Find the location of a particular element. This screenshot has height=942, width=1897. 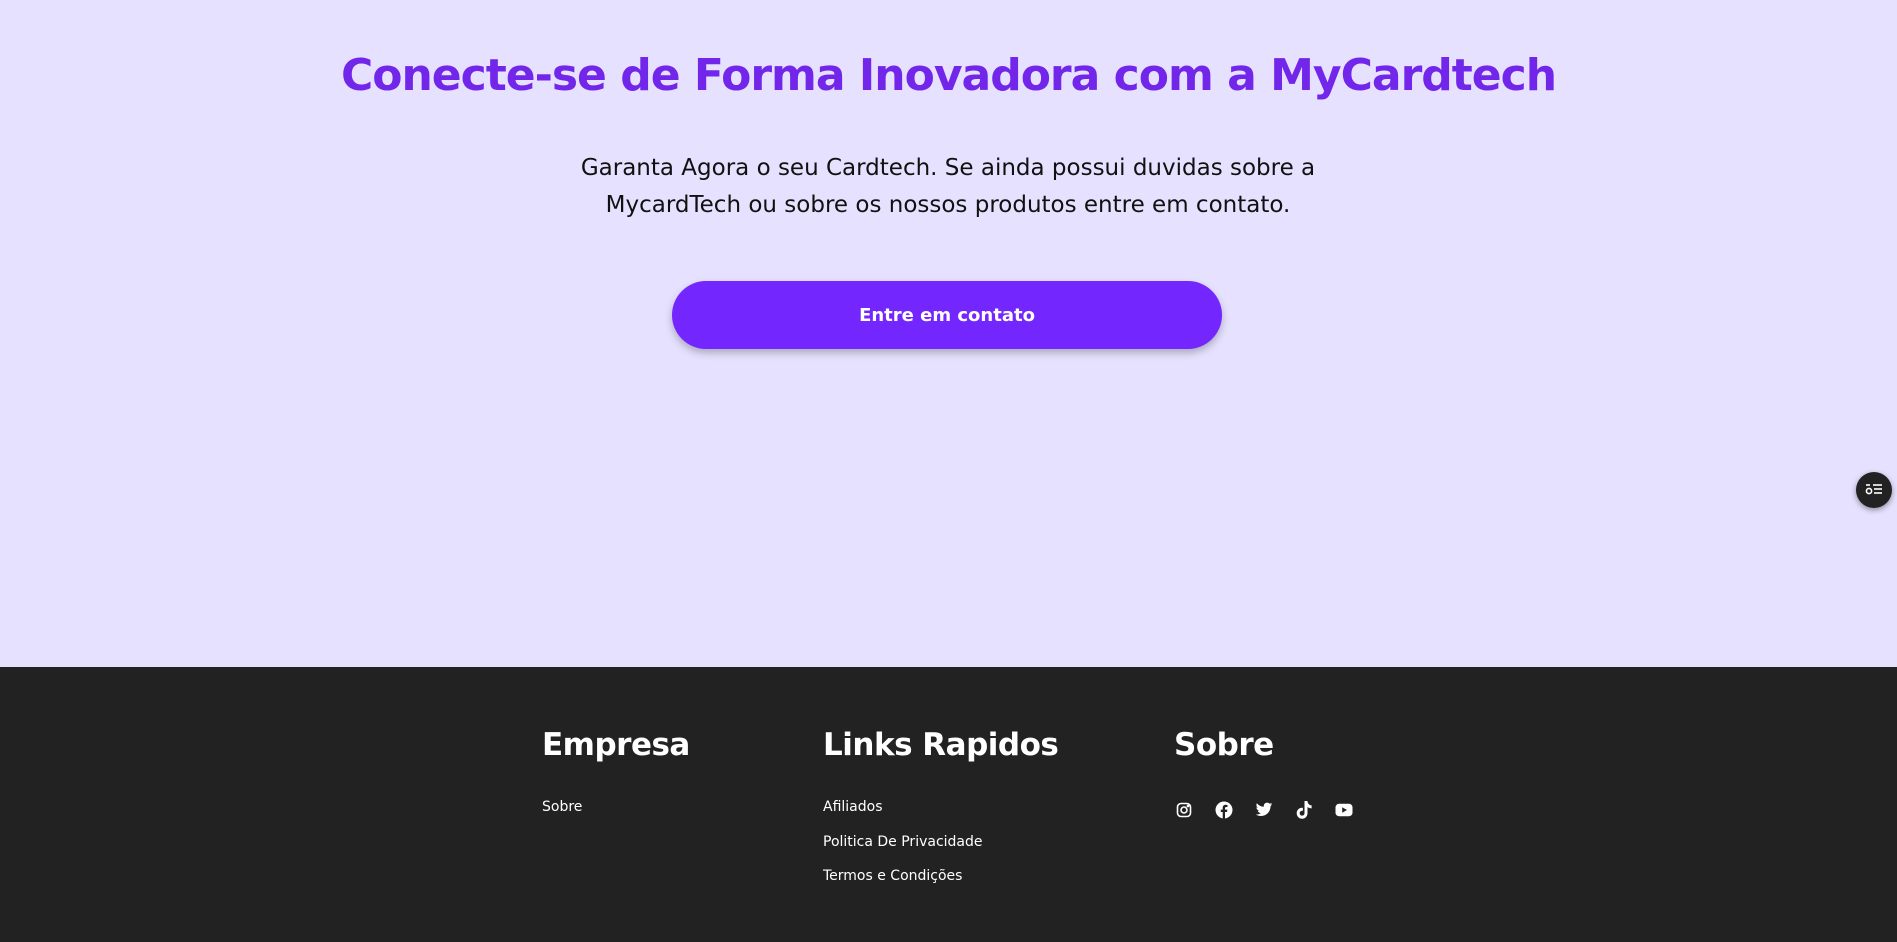

twitter-icon is located at coordinates (1264, 810).